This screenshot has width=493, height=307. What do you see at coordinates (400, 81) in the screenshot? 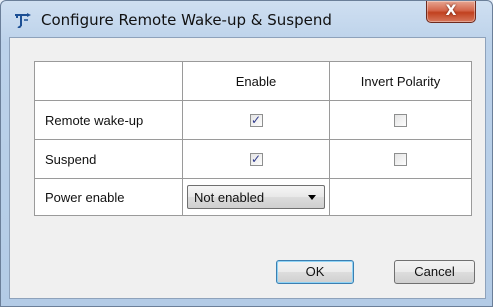
I see `header-invert-polarity: Invert Polarity` at bounding box center [400, 81].